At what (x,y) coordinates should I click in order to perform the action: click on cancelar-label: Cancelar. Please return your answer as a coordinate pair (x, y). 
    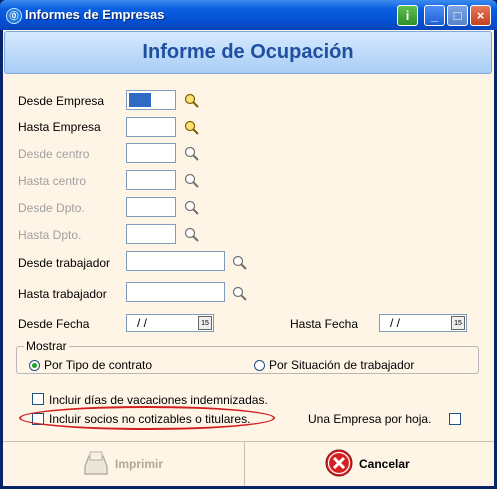
    Looking at the image, I should click on (384, 464).